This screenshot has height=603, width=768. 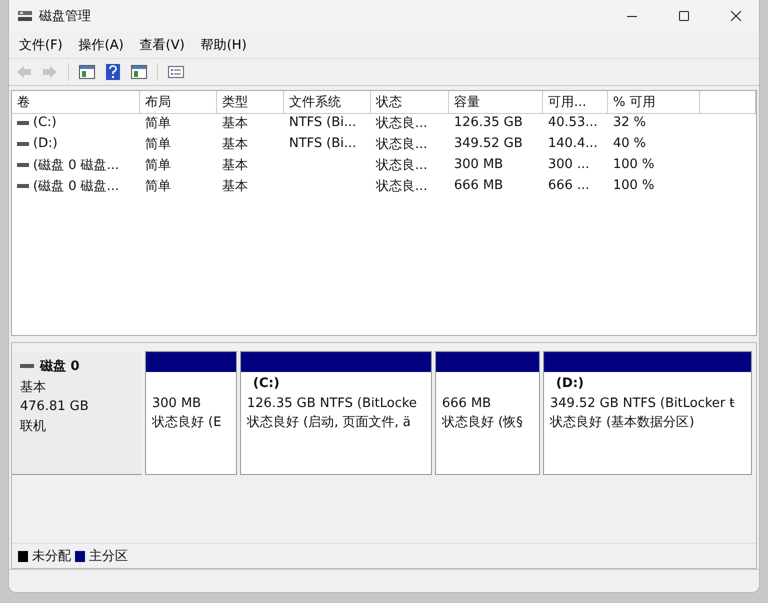 What do you see at coordinates (223, 45) in the screenshot?
I see `menu-item: 帮助(H)` at bounding box center [223, 45].